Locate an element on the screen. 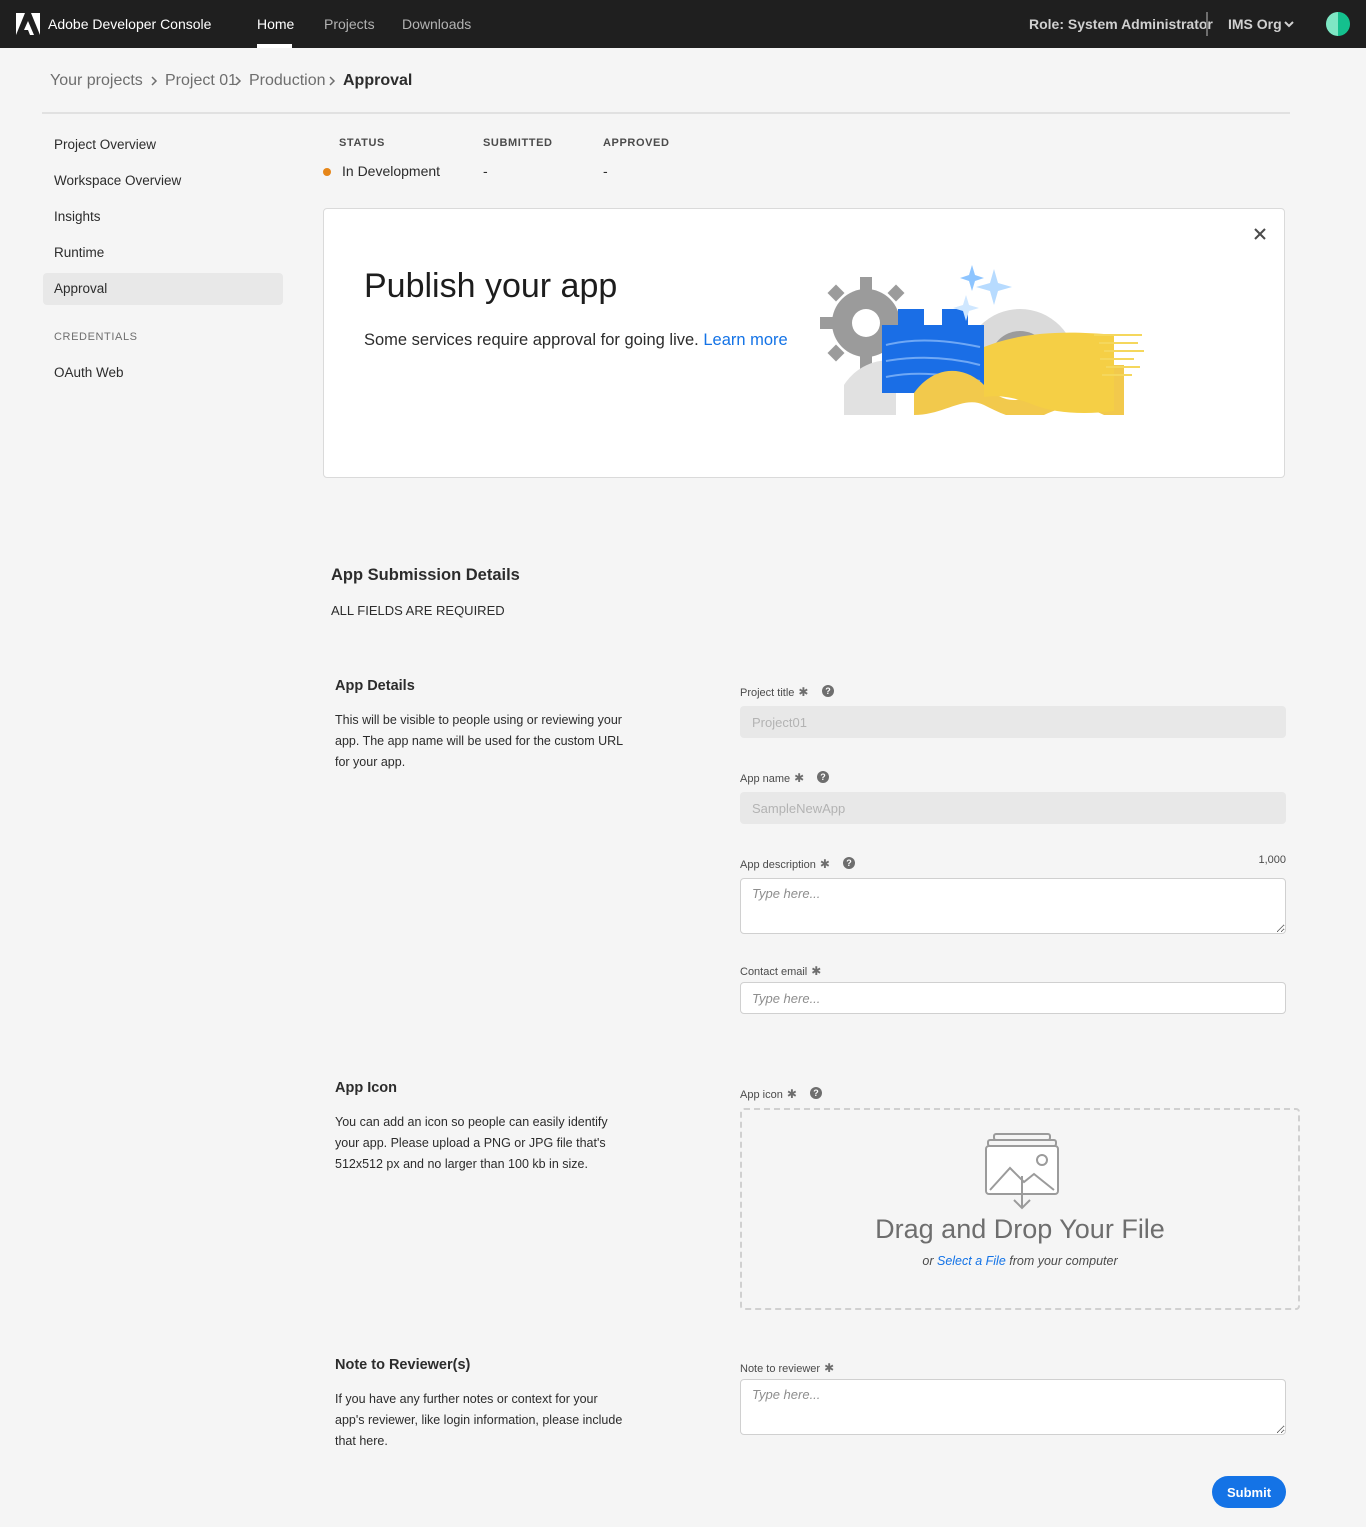  app-description-label: App description ✱ is located at coordinates (785, 864).